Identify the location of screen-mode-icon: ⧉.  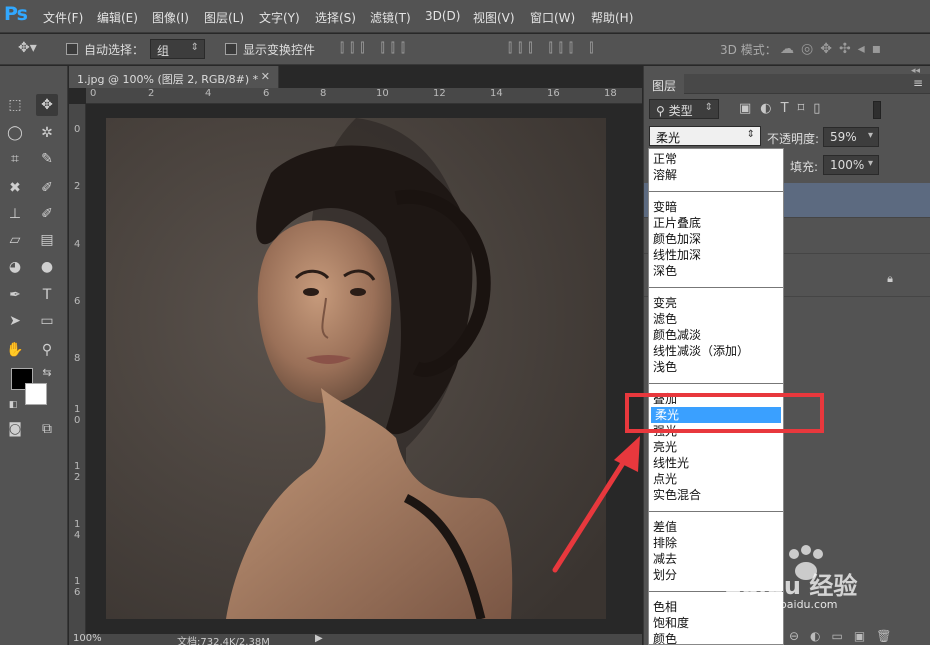
(47, 429).